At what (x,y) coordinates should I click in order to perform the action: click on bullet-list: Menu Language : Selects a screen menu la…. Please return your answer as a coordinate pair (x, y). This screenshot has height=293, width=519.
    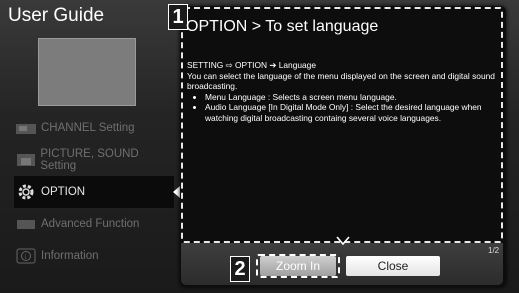
    Looking at the image, I should click on (342, 108).